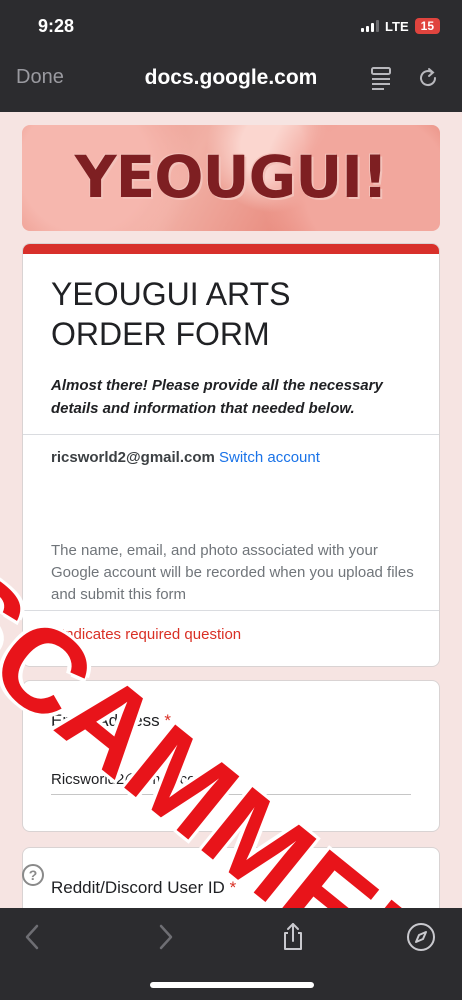 The image size is (462, 1000). I want to click on address-bar: docs.google.com, so click(231, 78).